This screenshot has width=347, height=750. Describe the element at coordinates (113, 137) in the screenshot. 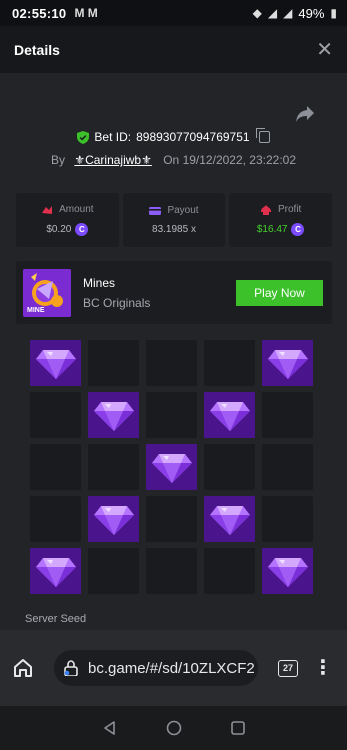

I see `bet-id-label: Bet ID:` at that location.